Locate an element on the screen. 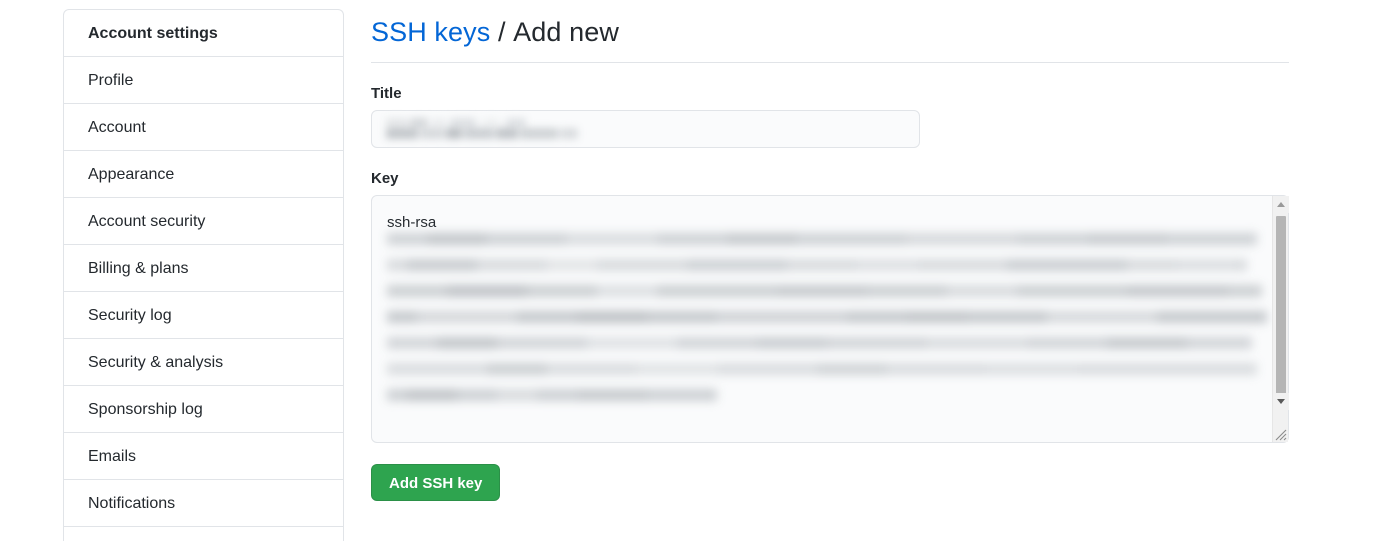  breadcrumb-link-ssh-keys: SSH keys is located at coordinates (430, 32).